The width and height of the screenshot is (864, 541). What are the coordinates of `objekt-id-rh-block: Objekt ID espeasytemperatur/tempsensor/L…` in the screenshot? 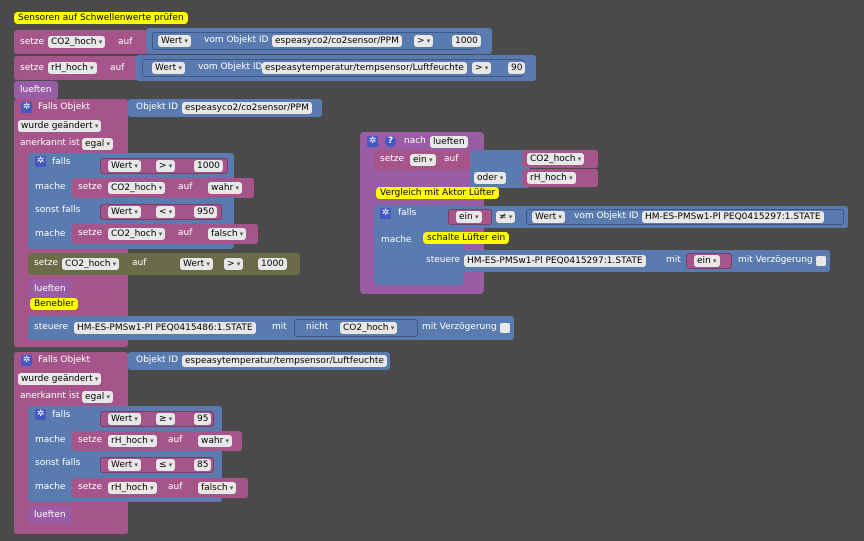 It's located at (259, 361).